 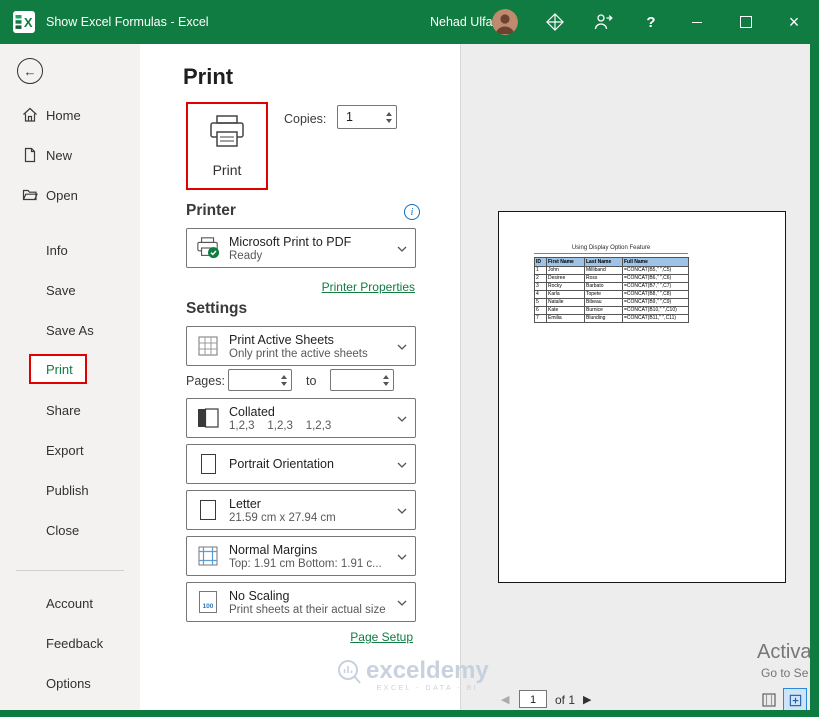 I want to click on sidebar-item-label: Print, so click(x=59, y=369).